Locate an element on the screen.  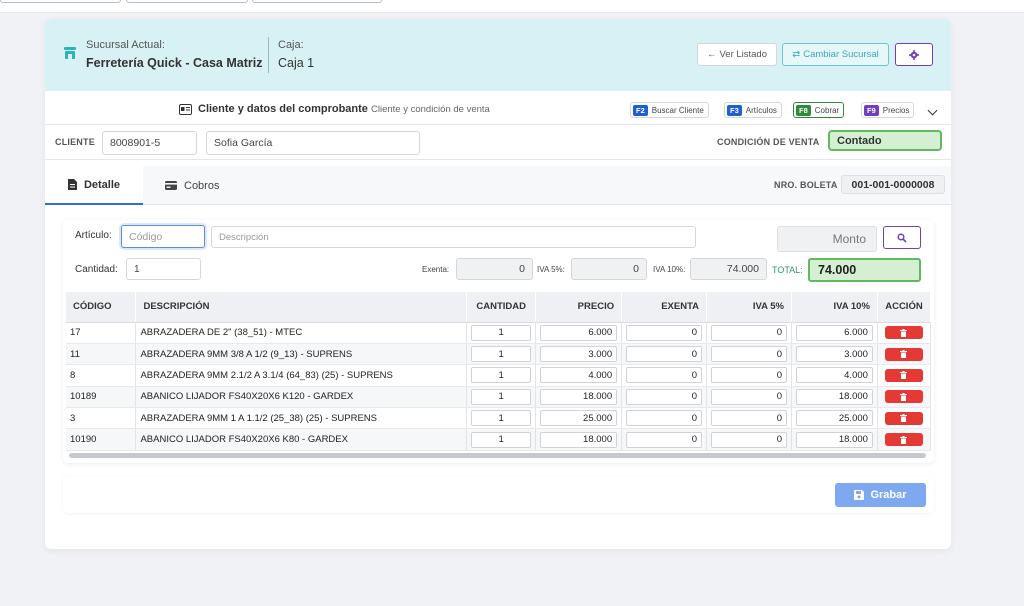
shortcut-label: Artículos is located at coordinates (761, 110).